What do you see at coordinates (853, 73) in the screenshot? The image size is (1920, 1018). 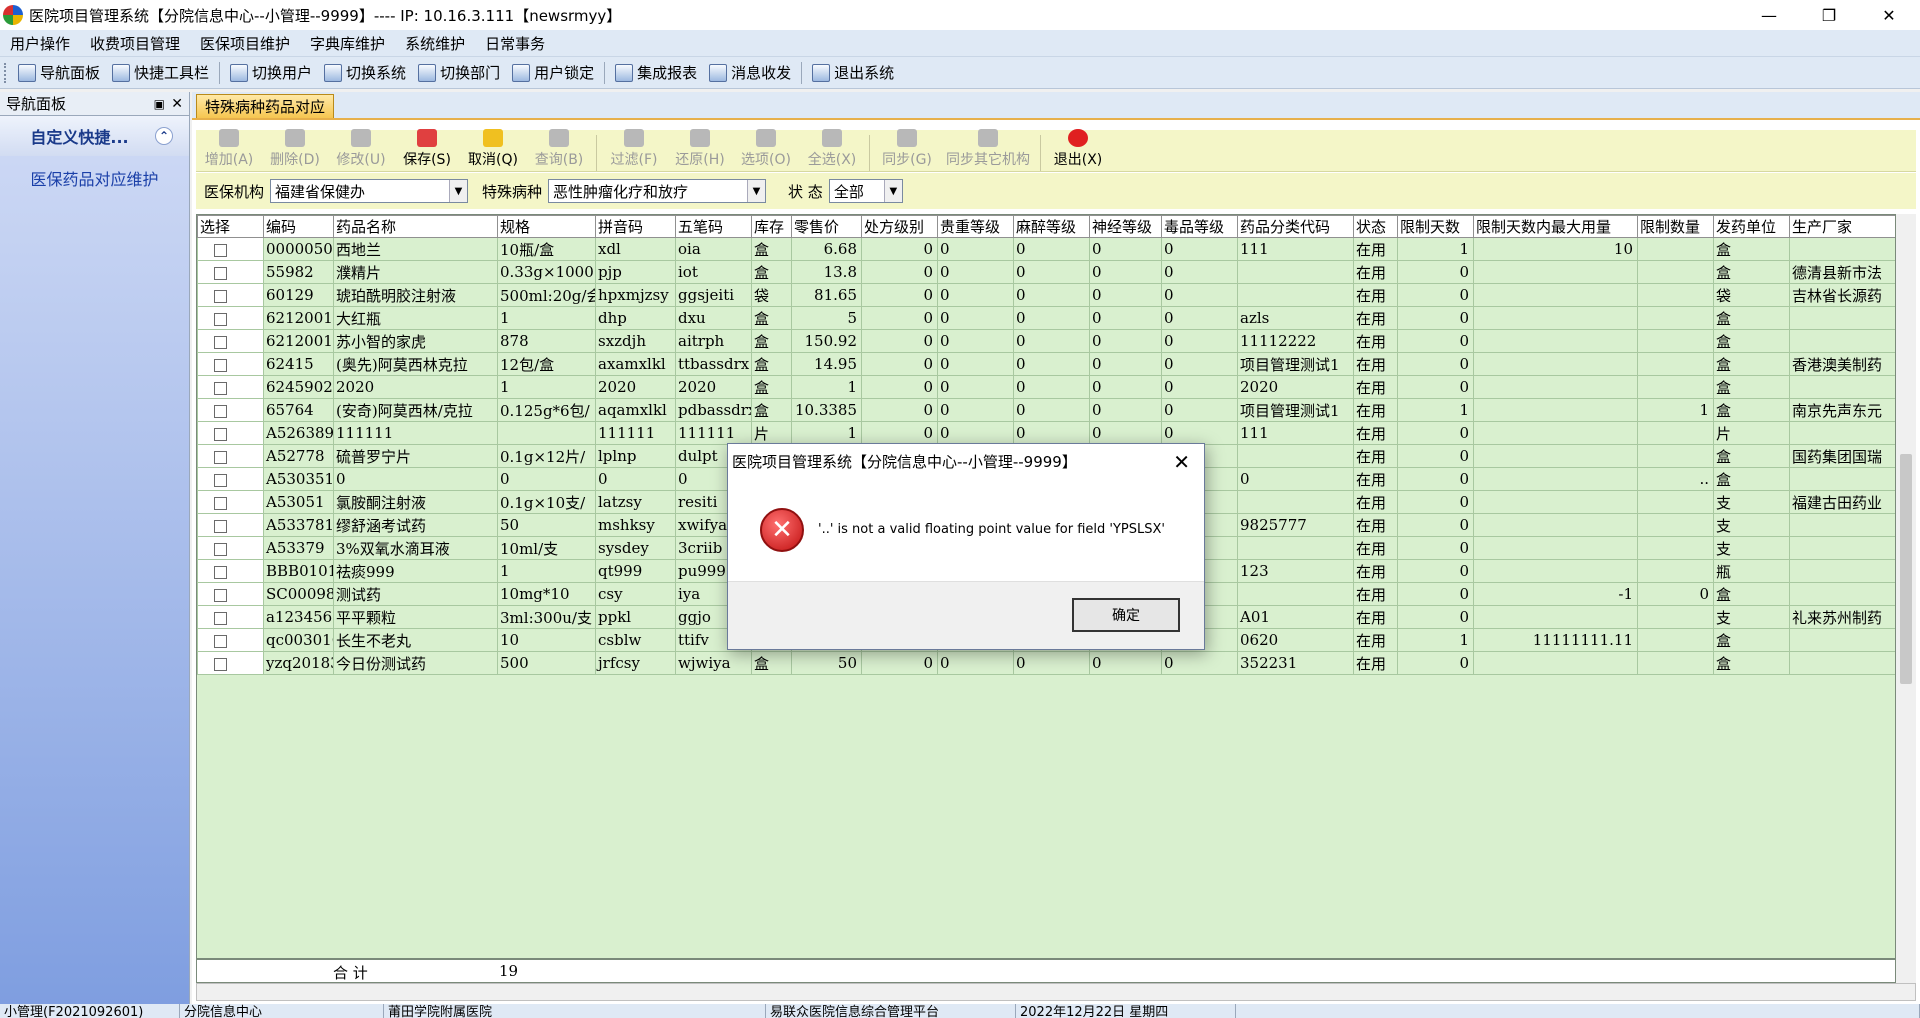 I see `exit-system-button: 退出系统` at bounding box center [853, 73].